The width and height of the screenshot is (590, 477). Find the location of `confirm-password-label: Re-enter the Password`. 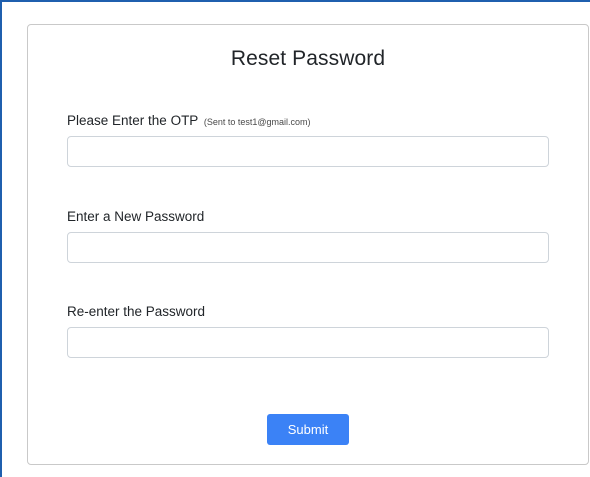

confirm-password-label: Re-enter the Password is located at coordinates (136, 311).